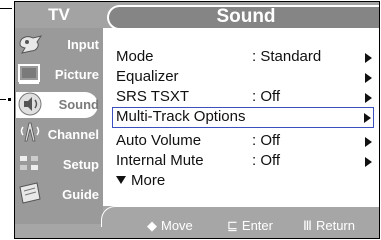 This screenshot has width=381, height=240. Describe the element at coordinates (147, 76) in the screenshot. I see `menu-item-label: Equalizer` at that location.